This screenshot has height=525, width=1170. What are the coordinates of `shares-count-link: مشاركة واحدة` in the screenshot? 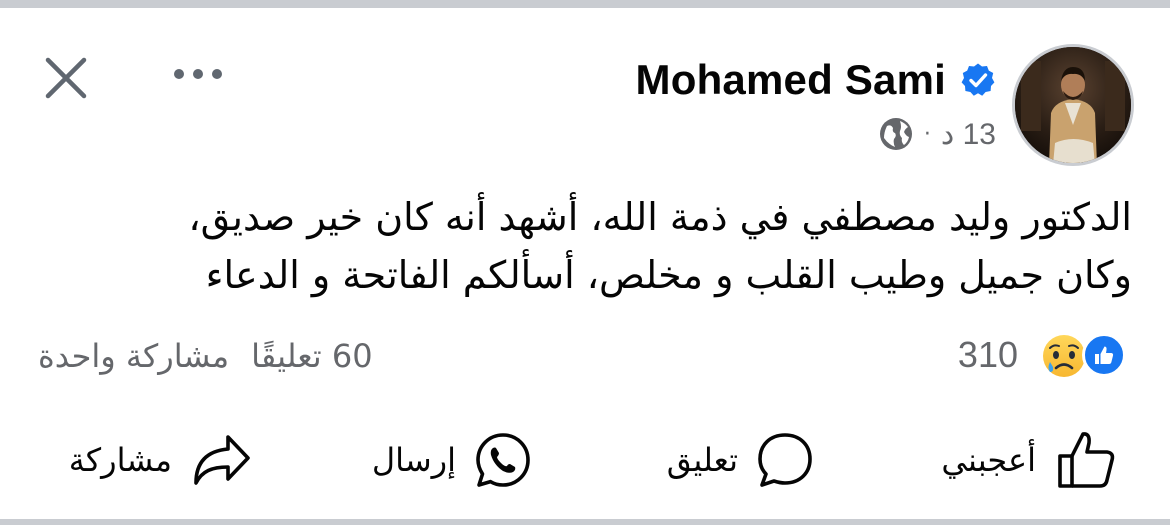 It's located at (133, 356).